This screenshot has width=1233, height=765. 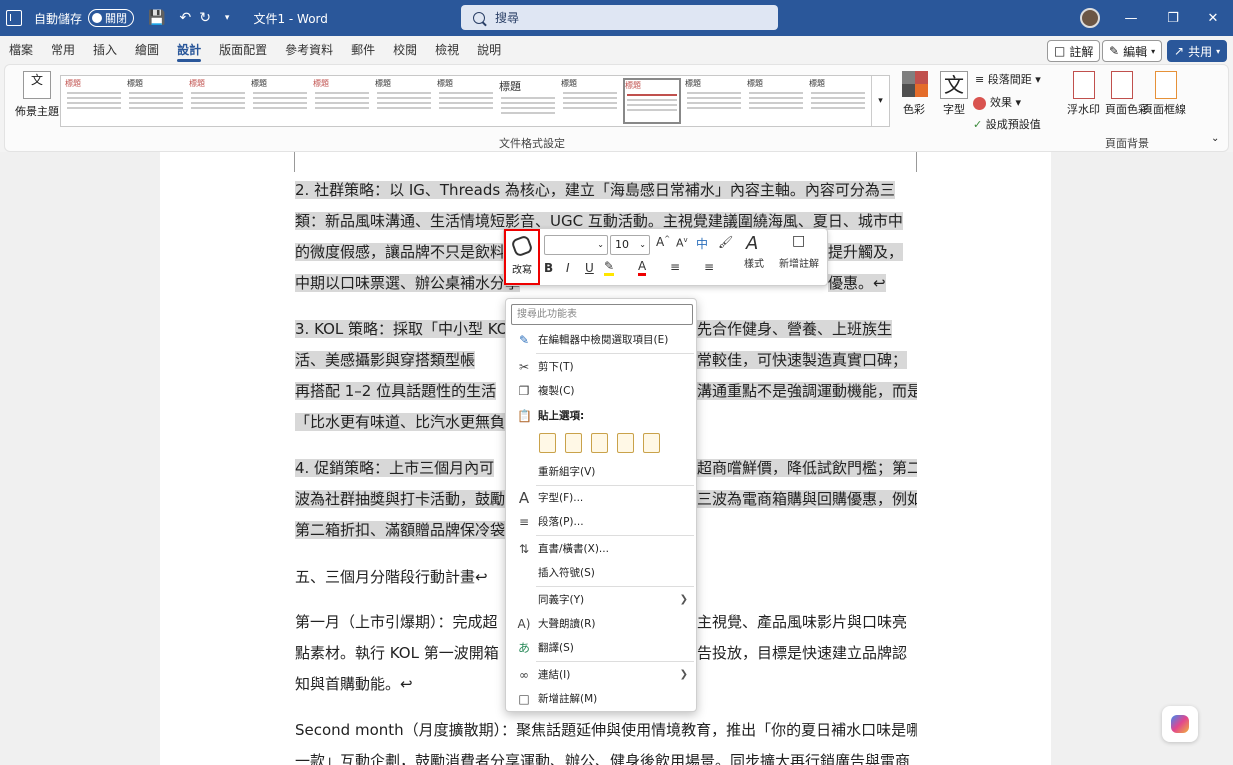 I want to click on restore-icon: ❐, so click(x=1173, y=18).